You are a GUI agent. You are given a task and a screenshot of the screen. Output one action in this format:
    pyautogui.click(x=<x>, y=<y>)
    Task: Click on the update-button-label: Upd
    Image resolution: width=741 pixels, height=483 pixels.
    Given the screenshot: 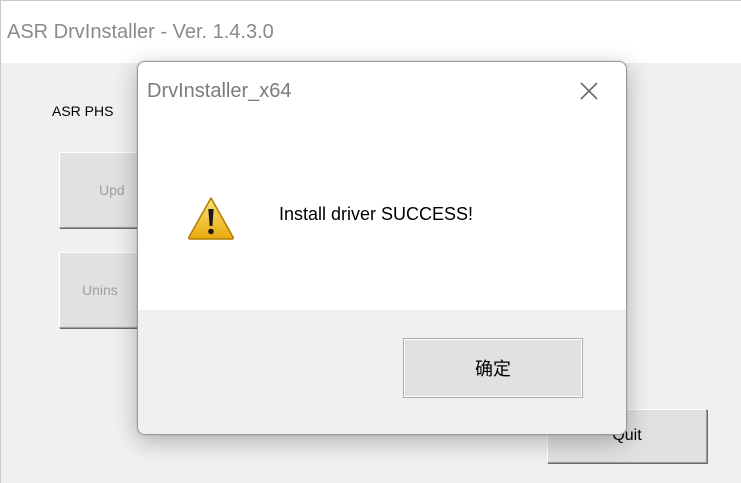 What is the action you would take?
    pyautogui.click(x=112, y=190)
    